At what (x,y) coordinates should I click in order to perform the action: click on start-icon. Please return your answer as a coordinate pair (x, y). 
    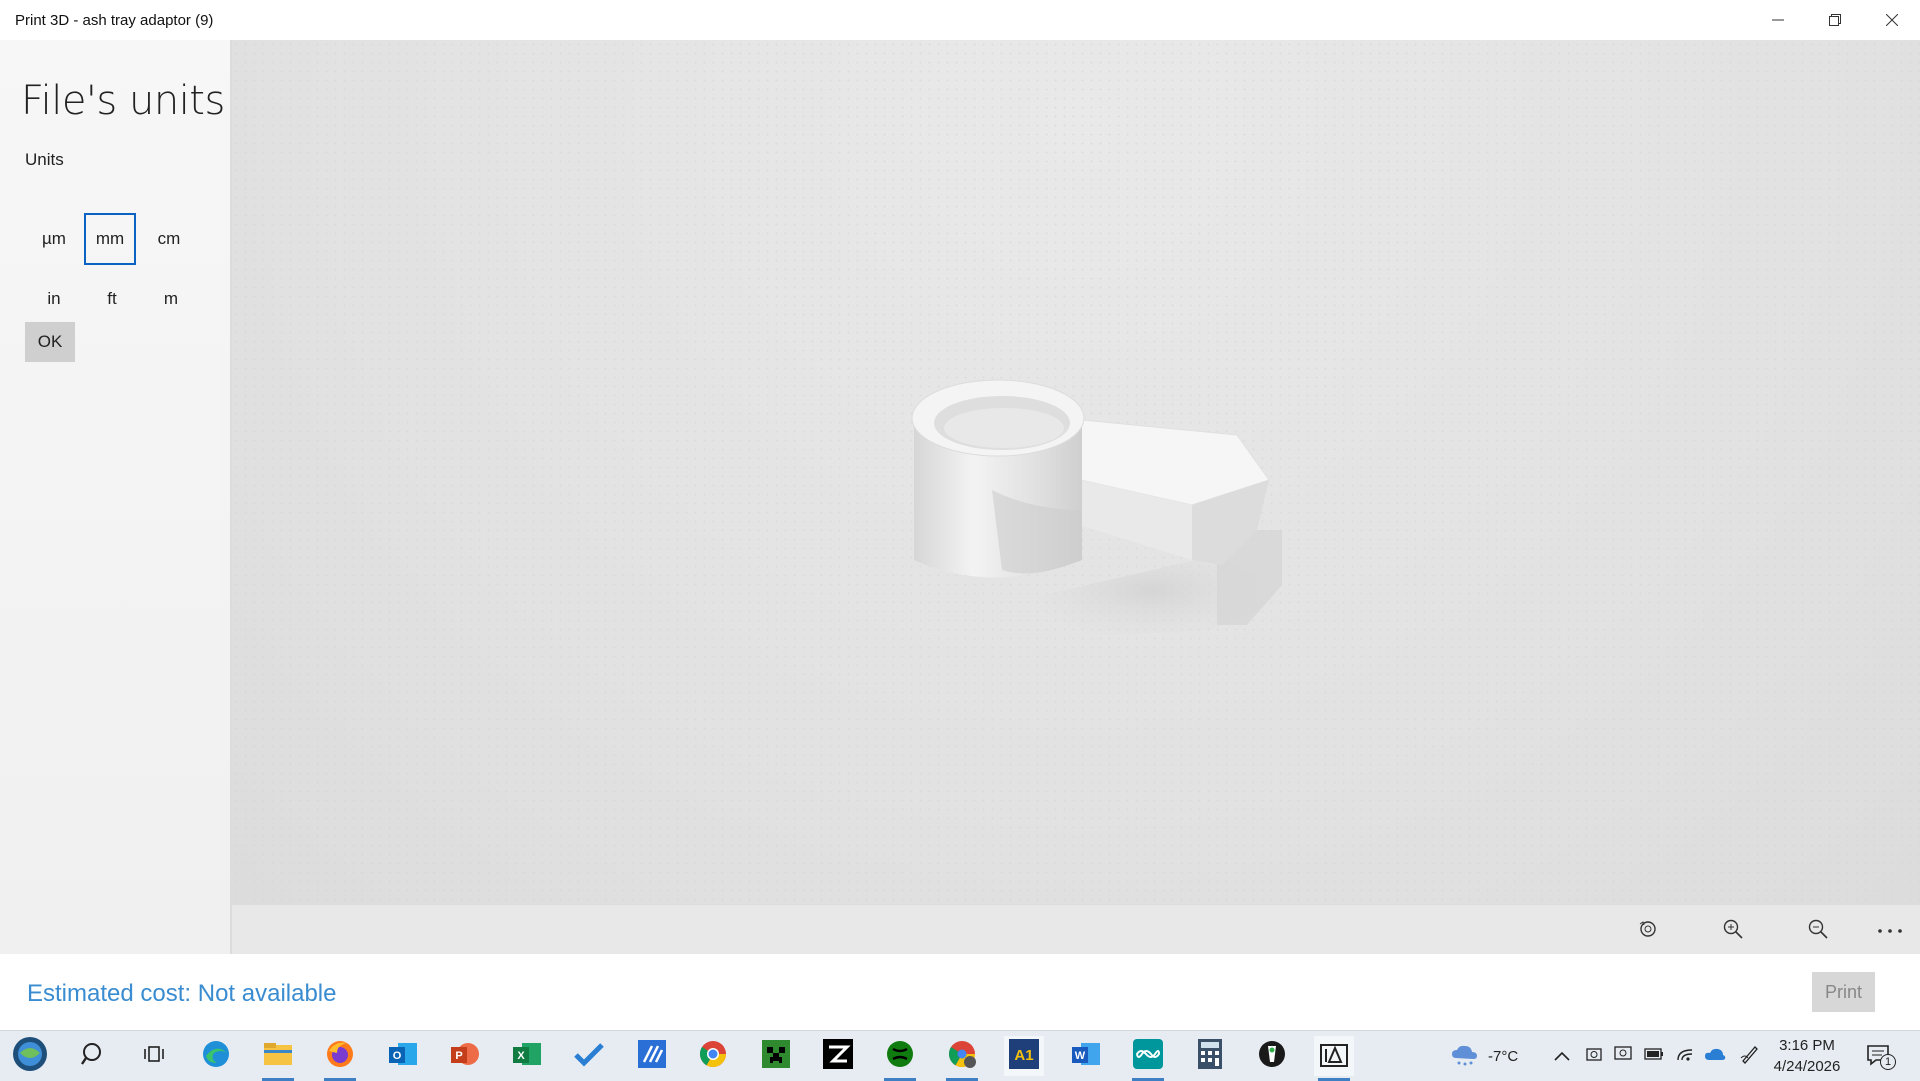
    Looking at the image, I should click on (30, 1056).